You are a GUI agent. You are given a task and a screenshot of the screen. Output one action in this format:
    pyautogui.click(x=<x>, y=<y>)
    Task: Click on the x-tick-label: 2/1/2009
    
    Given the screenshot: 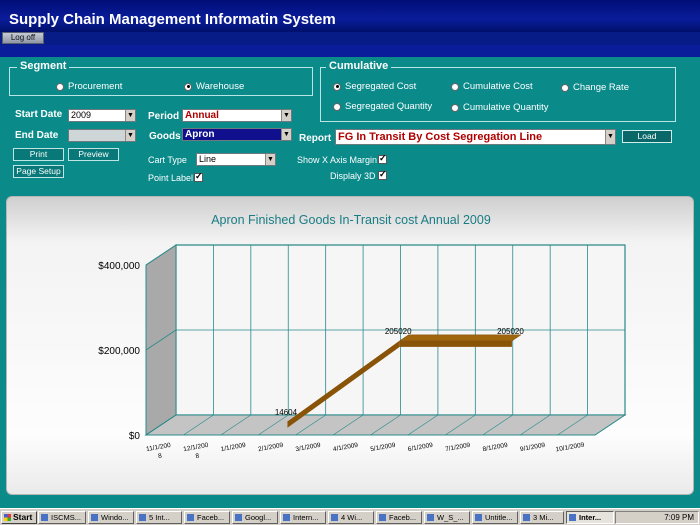 What is the action you would take?
    pyautogui.click(x=271, y=447)
    